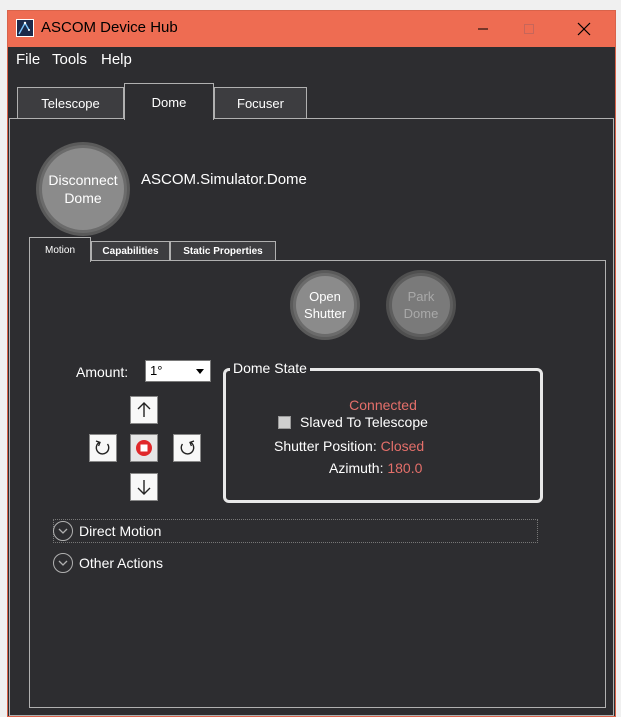 The image size is (621, 717). What do you see at coordinates (178, 371) in the screenshot?
I see `amount-select: 1°` at bounding box center [178, 371].